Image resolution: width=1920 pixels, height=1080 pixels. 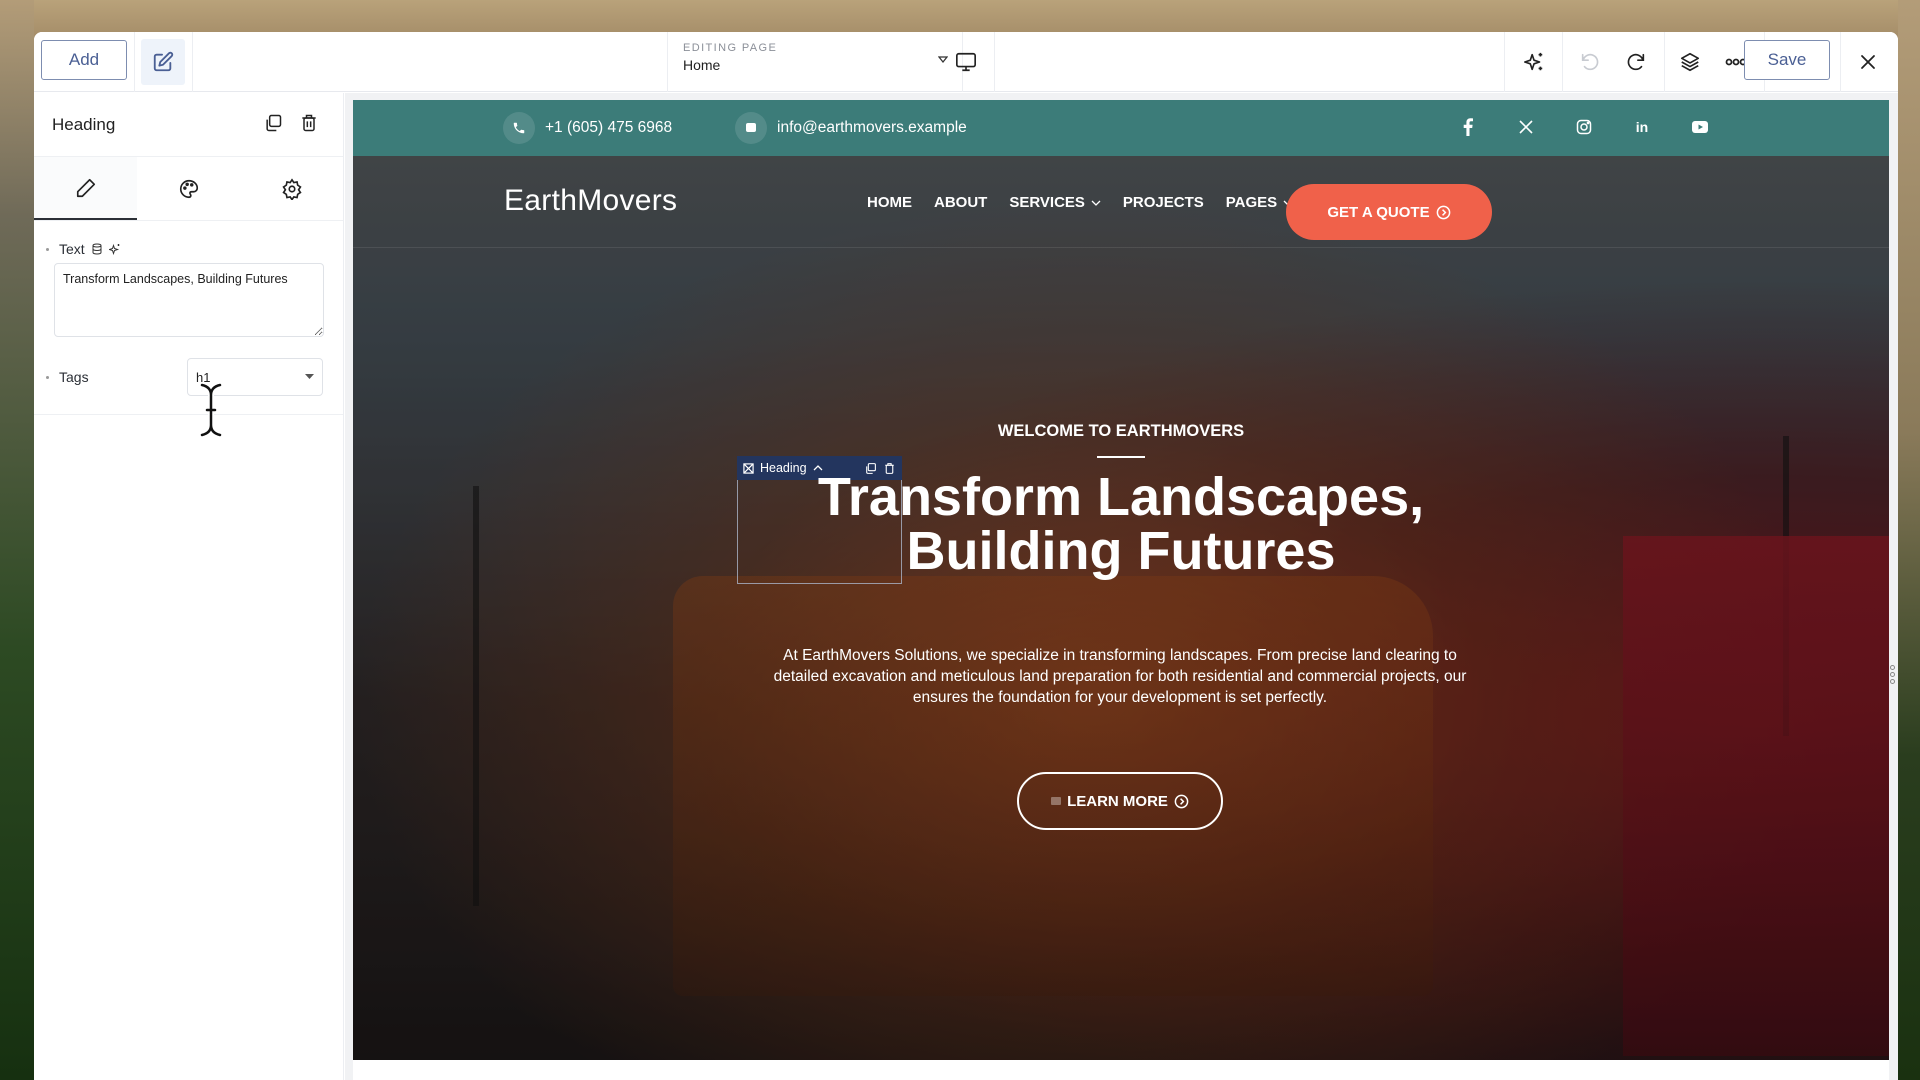 What do you see at coordinates (1121, 551) in the screenshot?
I see `hero-heading-line-2: Building Futures` at bounding box center [1121, 551].